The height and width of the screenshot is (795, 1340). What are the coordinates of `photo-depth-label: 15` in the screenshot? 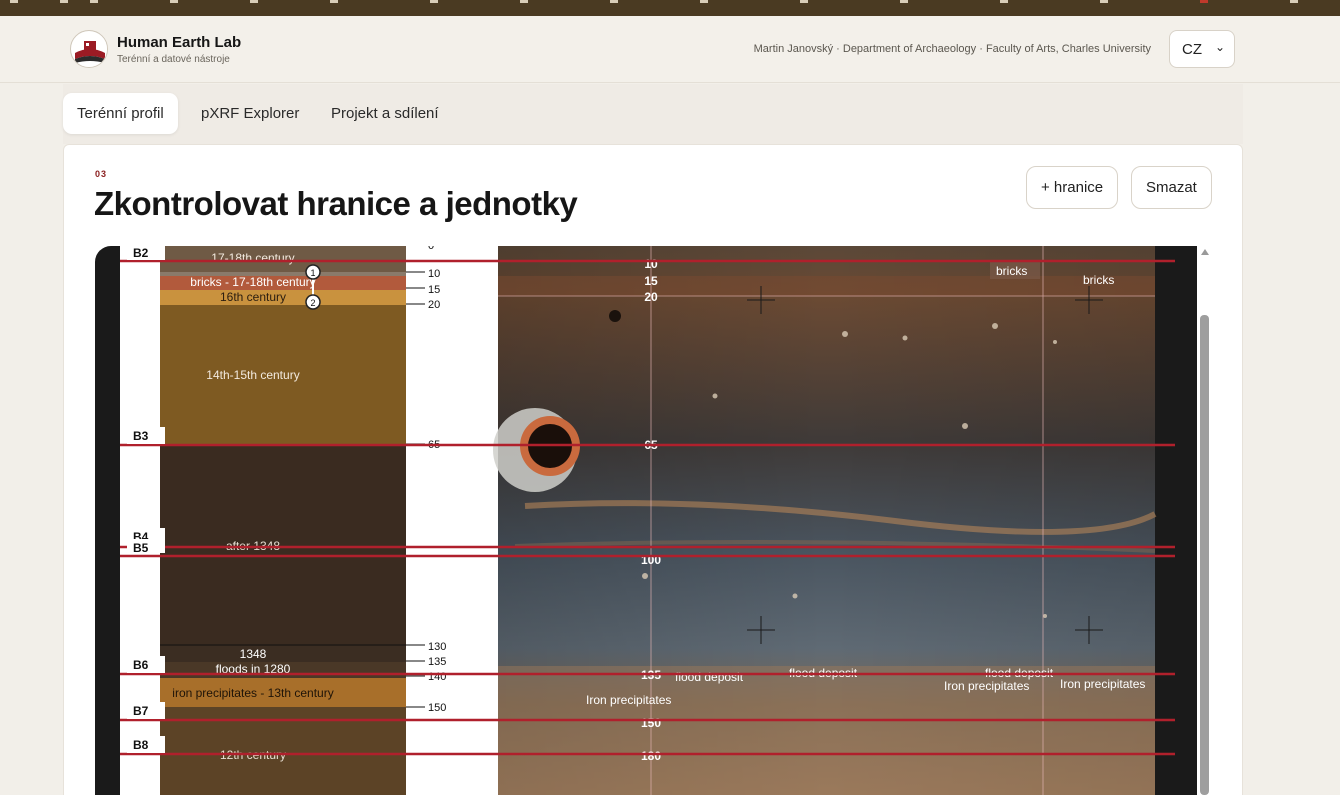 It's located at (651, 281).